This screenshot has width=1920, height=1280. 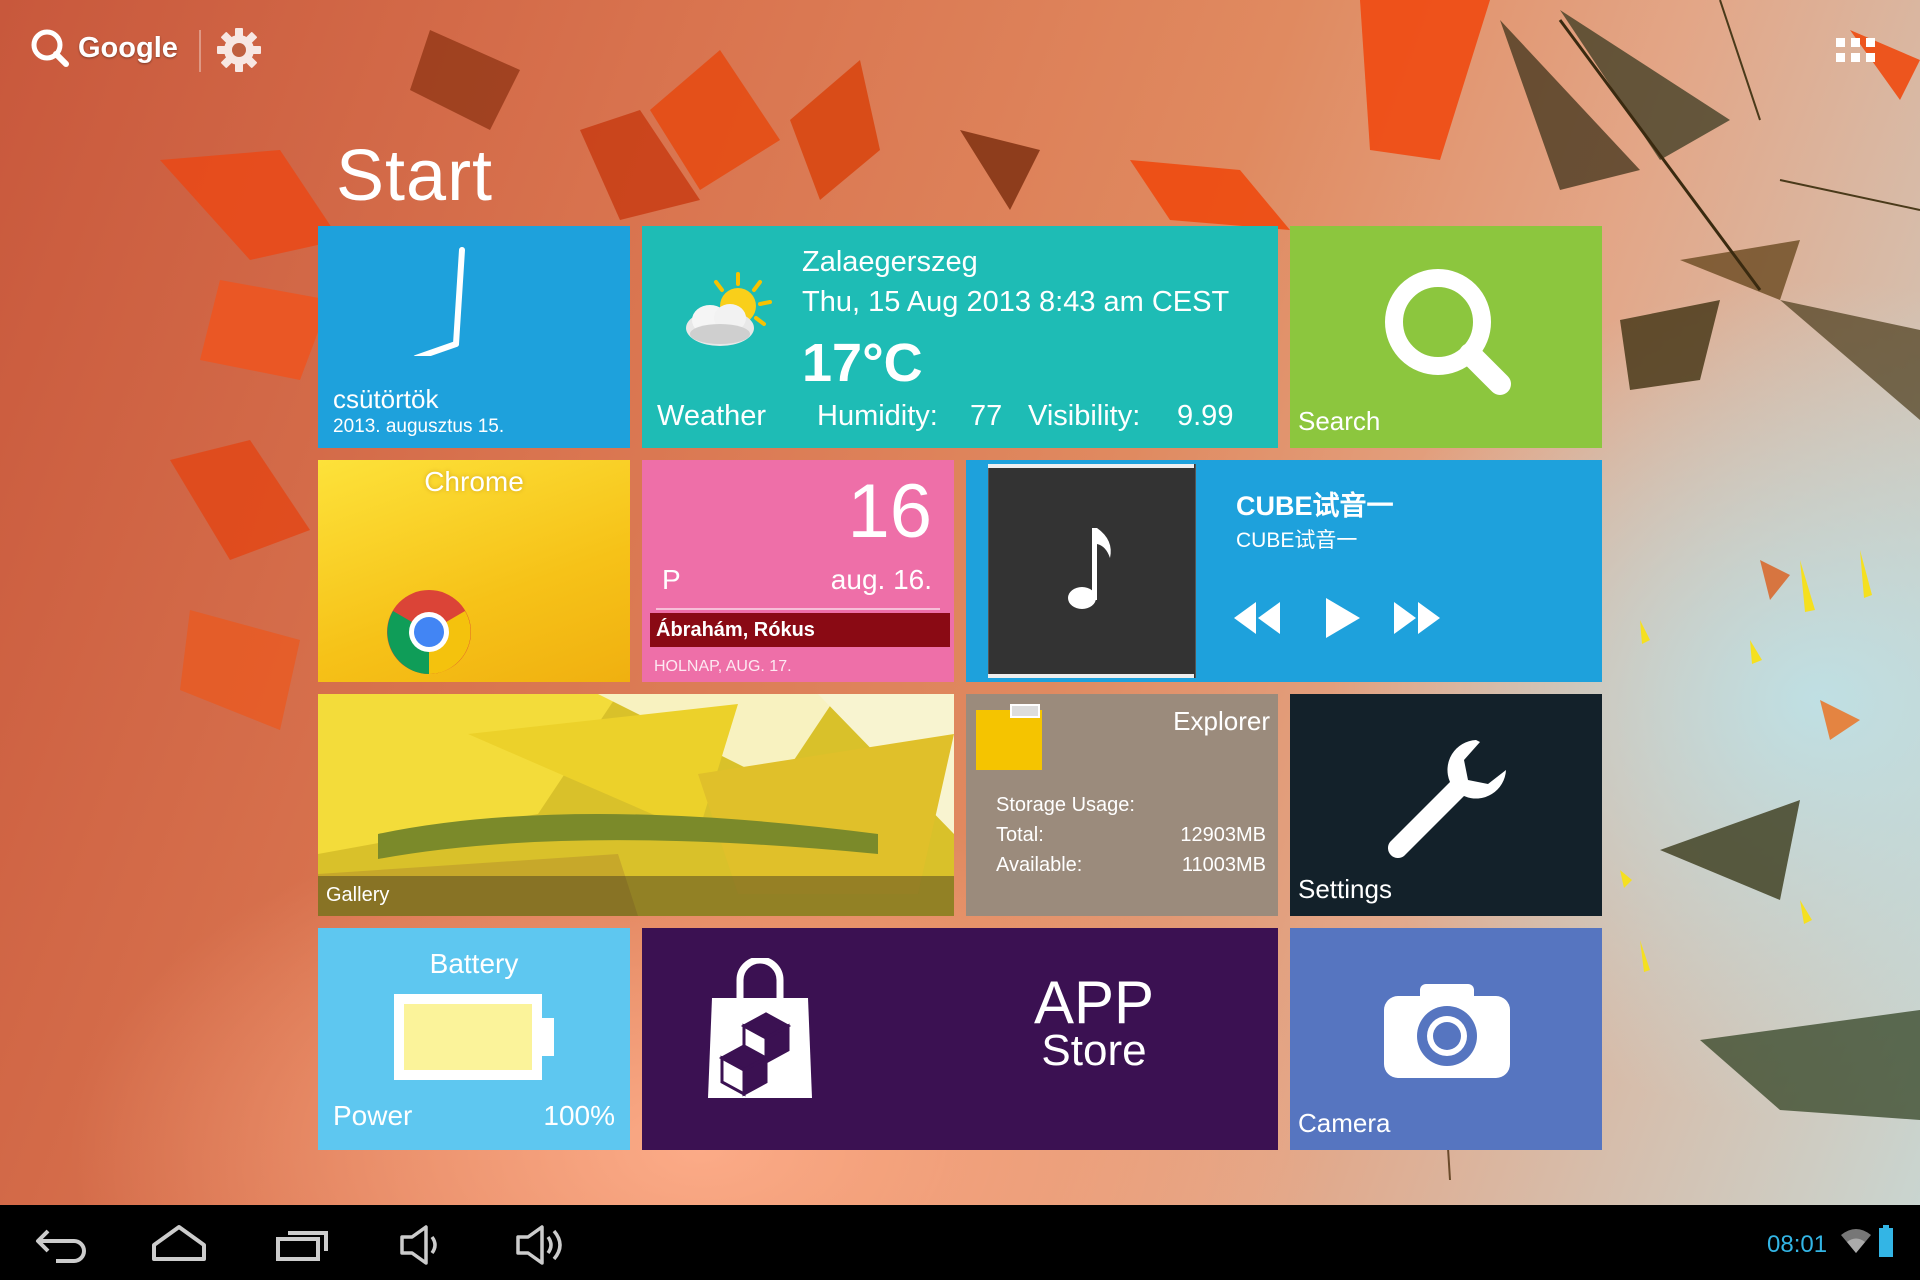 I want to click on music-note-icon, so click(x=1089, y=568).